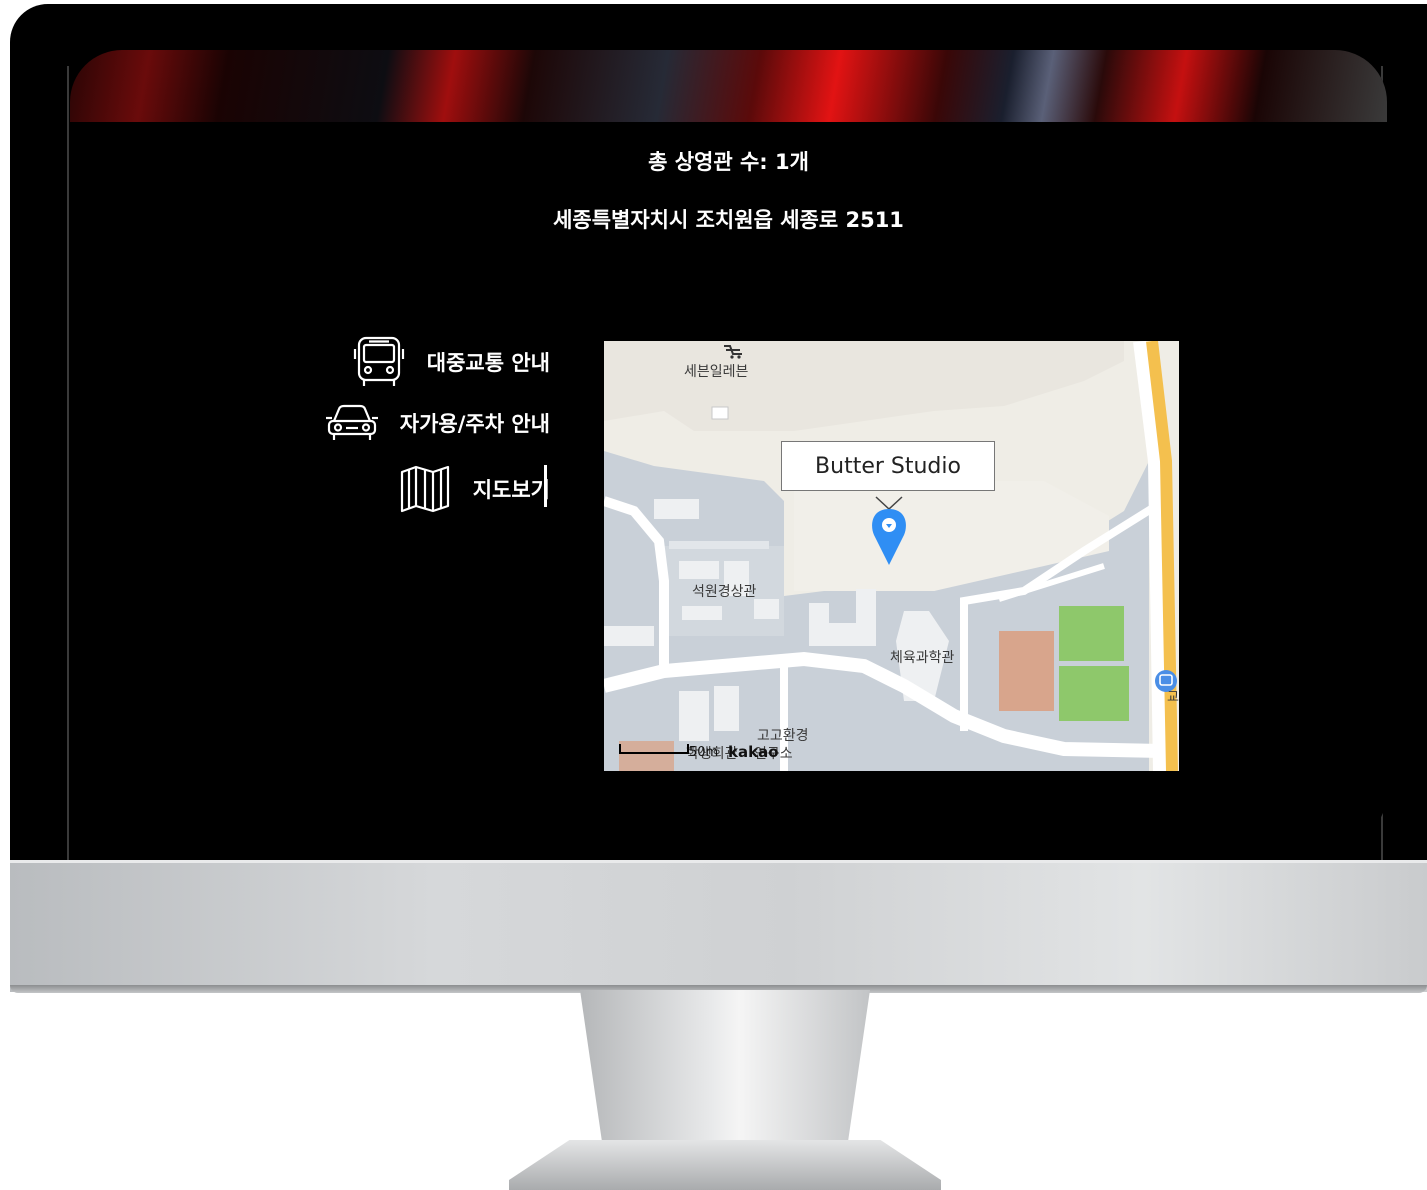 Image resolution: width=1427 pixels, height=1190 pixels. What do you see at coordinates (474, 424) in the screenshot?
I see `menu-item-label: 자가용/주차 안내` at bounding box center [474, 424].